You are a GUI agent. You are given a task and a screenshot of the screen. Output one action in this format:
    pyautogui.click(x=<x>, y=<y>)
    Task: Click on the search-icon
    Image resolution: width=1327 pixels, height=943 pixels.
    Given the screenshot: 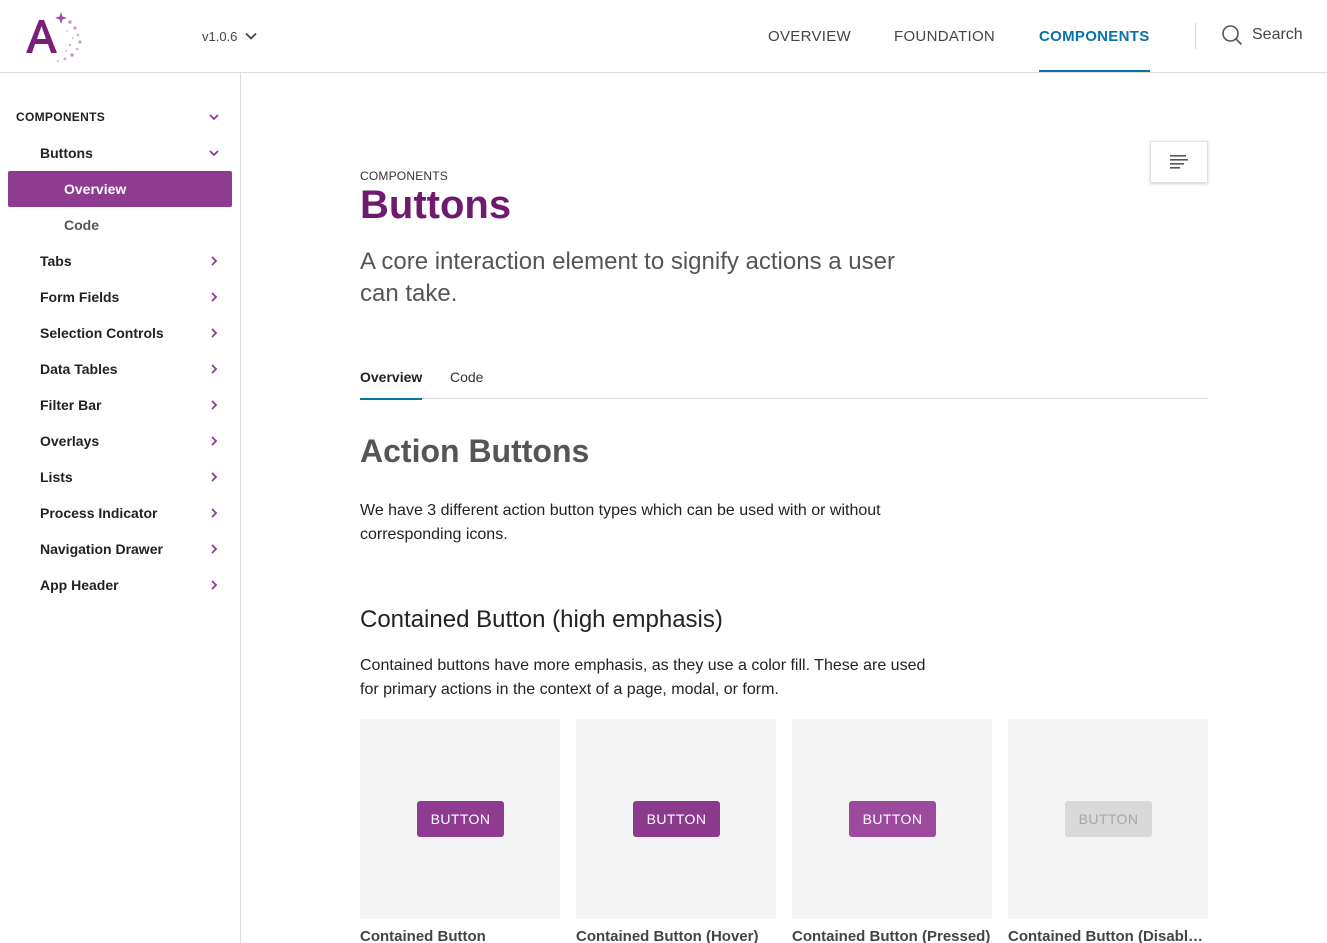 What is the action you would take?
    pyautogui.click(x=1232, y=35)
    